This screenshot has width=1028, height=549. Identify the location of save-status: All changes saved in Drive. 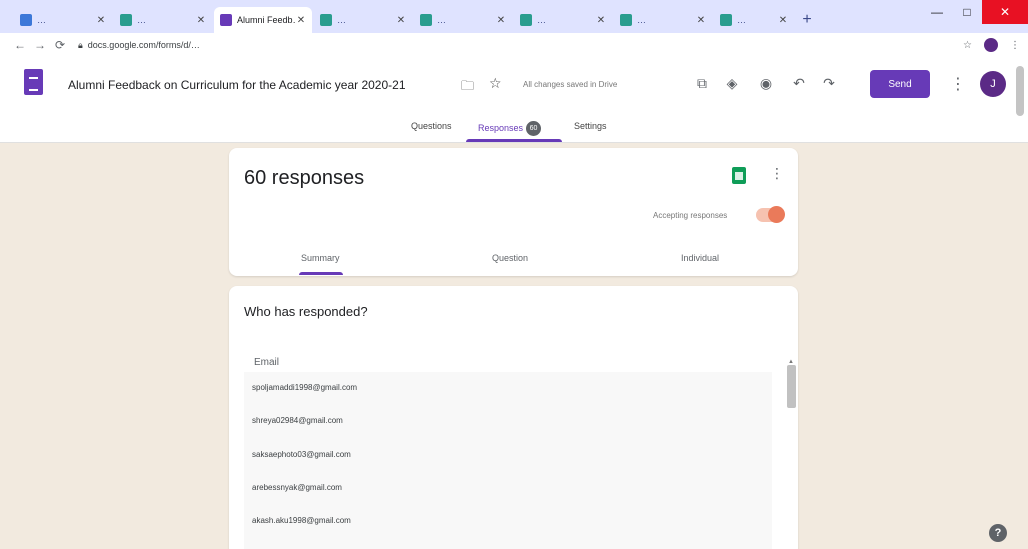
(570, 84).